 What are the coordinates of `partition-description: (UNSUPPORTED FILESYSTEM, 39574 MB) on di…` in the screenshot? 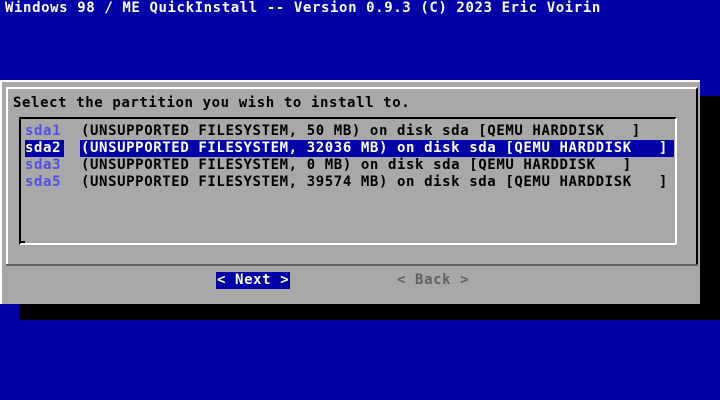 It's located at (374, 182).